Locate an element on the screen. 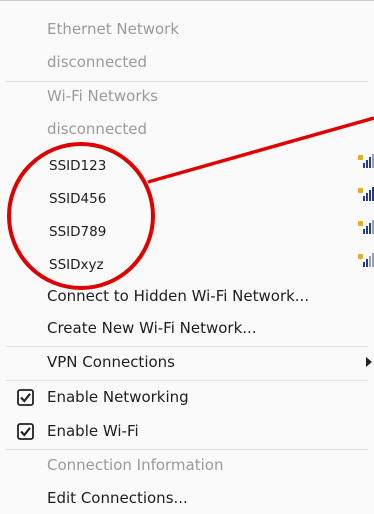 This screenshot has width=374, height=514. submenu-arrow-icon is located at coordinates (369, 362).